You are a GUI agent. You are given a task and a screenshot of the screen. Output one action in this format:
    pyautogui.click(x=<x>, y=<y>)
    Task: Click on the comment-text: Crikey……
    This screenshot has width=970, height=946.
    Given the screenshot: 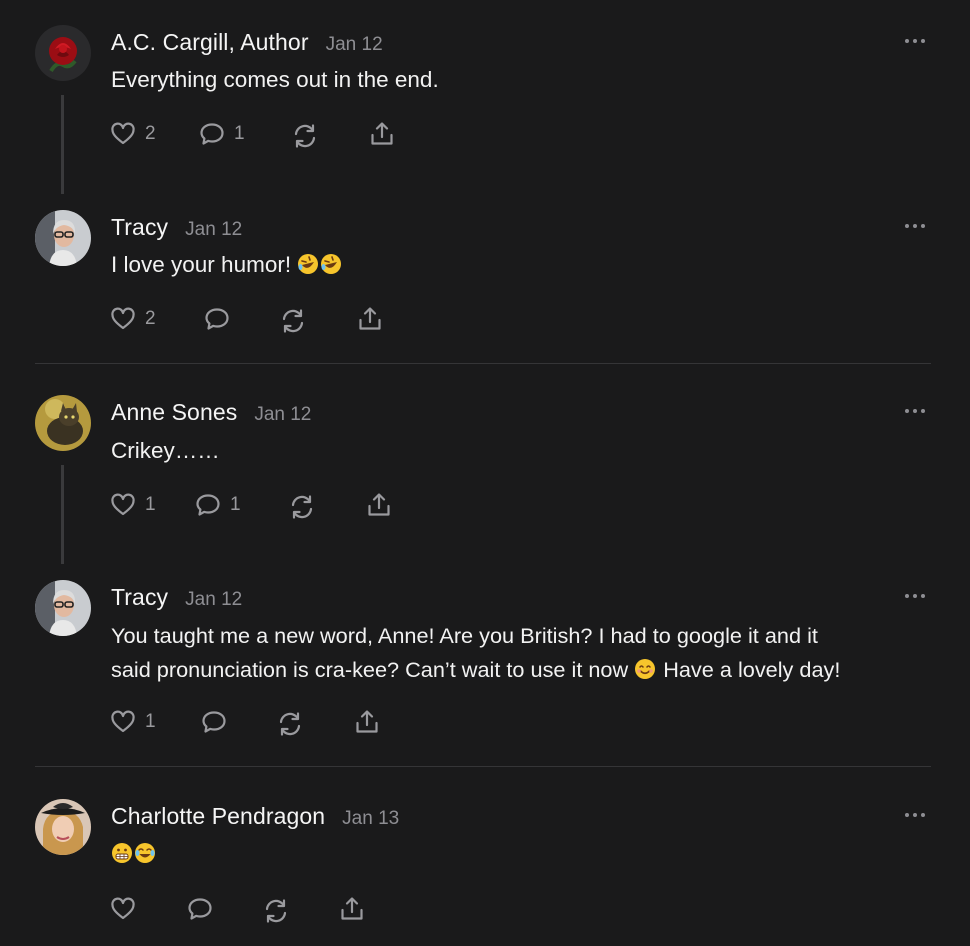 What is the action you would take?
    pyautogui.click(x=165, y=450)
    